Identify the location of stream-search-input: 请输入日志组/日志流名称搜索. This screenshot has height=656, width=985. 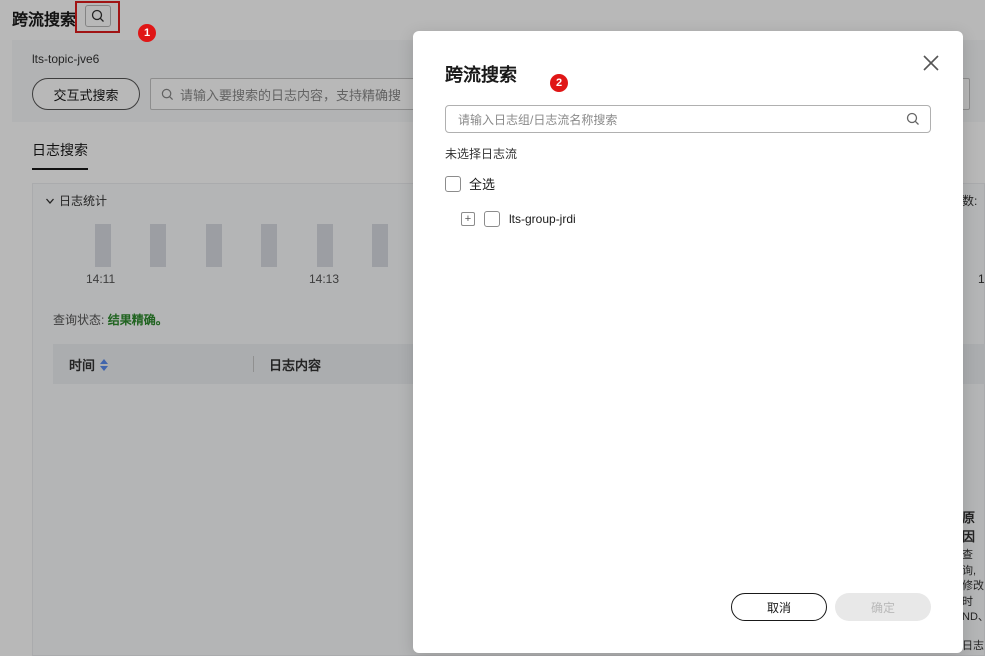
(688, 119).